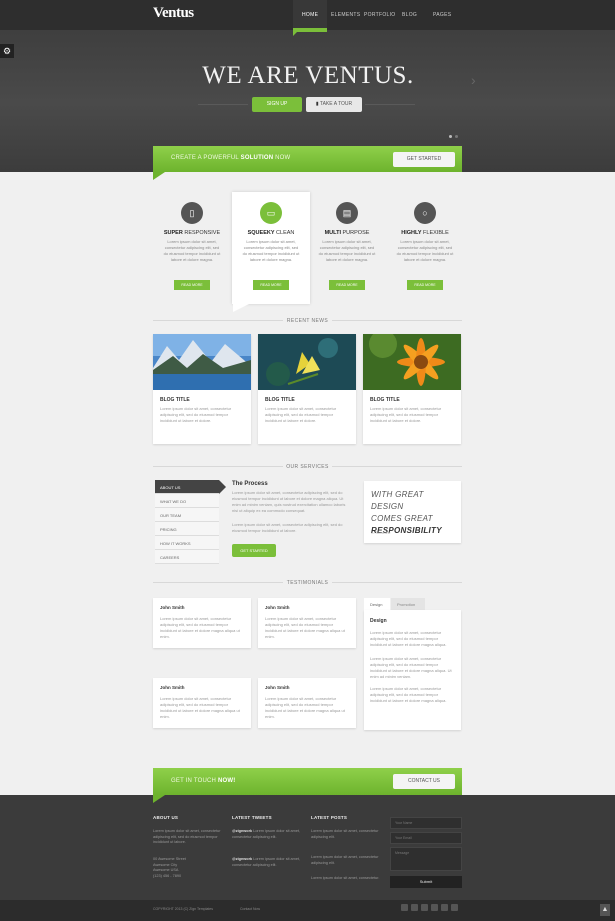  Describe the element at coordinates (187, 543) in the screenshot. I see `tab-how-it-works: HOW IT WORKS` at that location.